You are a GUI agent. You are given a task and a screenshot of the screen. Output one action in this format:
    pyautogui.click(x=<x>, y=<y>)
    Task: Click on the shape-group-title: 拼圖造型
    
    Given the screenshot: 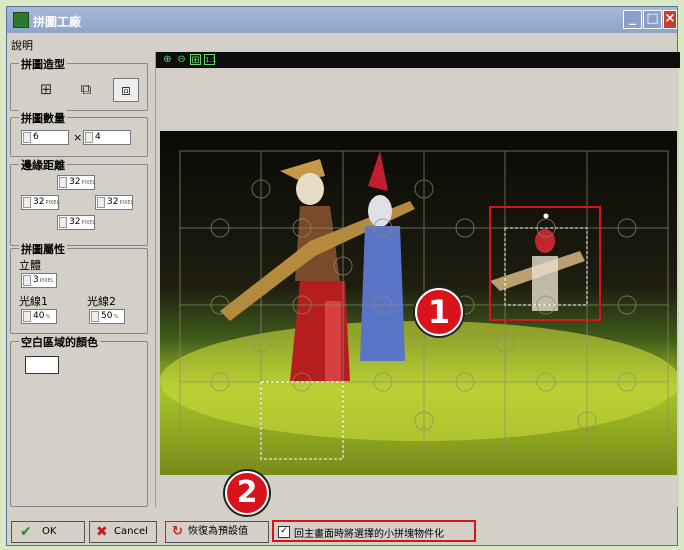 What is the action you would take?
    pyautogui.click(x=43, y=64)
    